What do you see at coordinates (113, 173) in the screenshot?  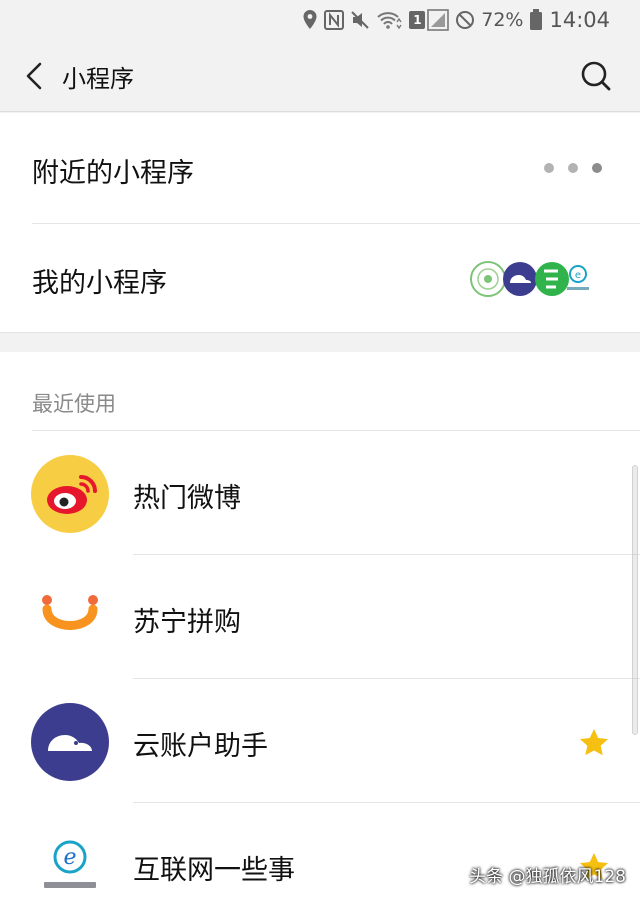 I see `nearby-label: 附近的小程序` at bounding box center [113, 173].